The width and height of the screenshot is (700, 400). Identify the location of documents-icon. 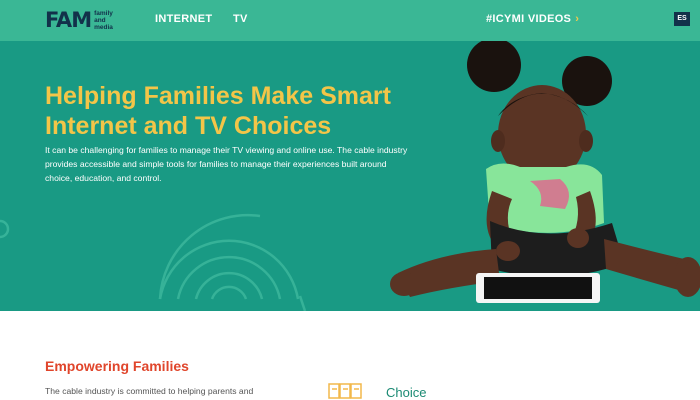
(345, 391).